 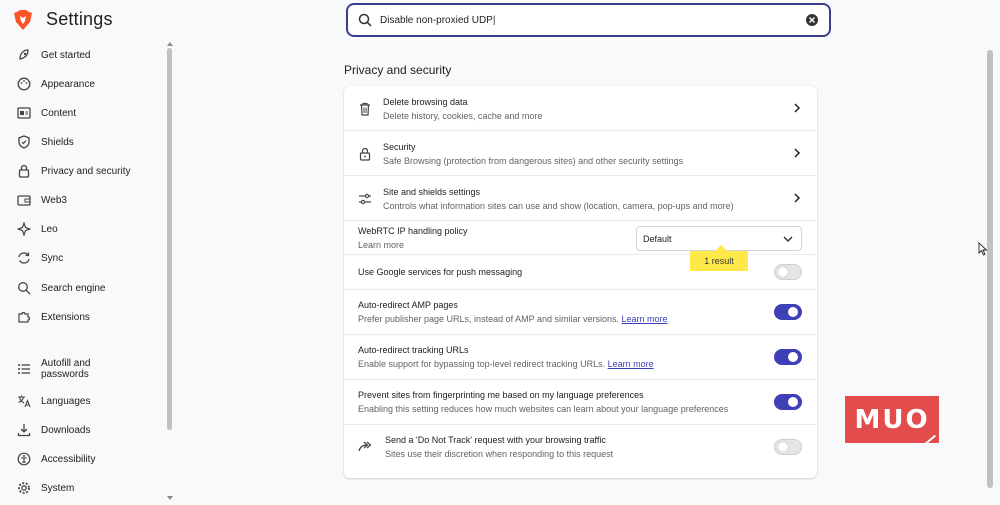 I want to click on push-messaging-toggle, so click(x=788, y=272).